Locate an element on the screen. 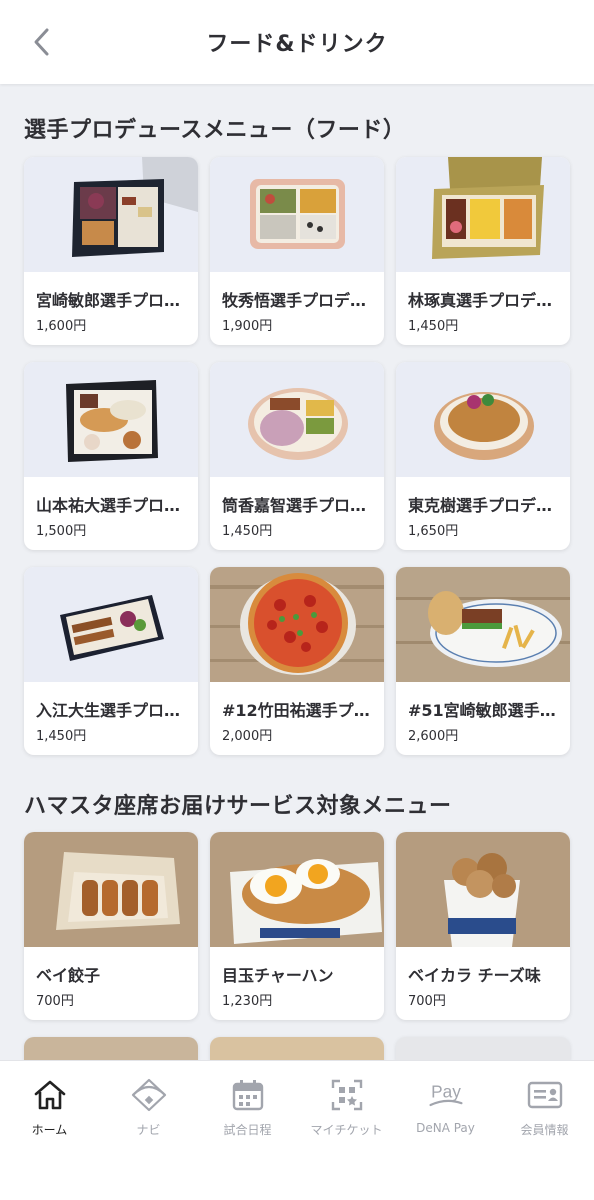  tab-navi: ナビ is located at coordinates (148, 1106).